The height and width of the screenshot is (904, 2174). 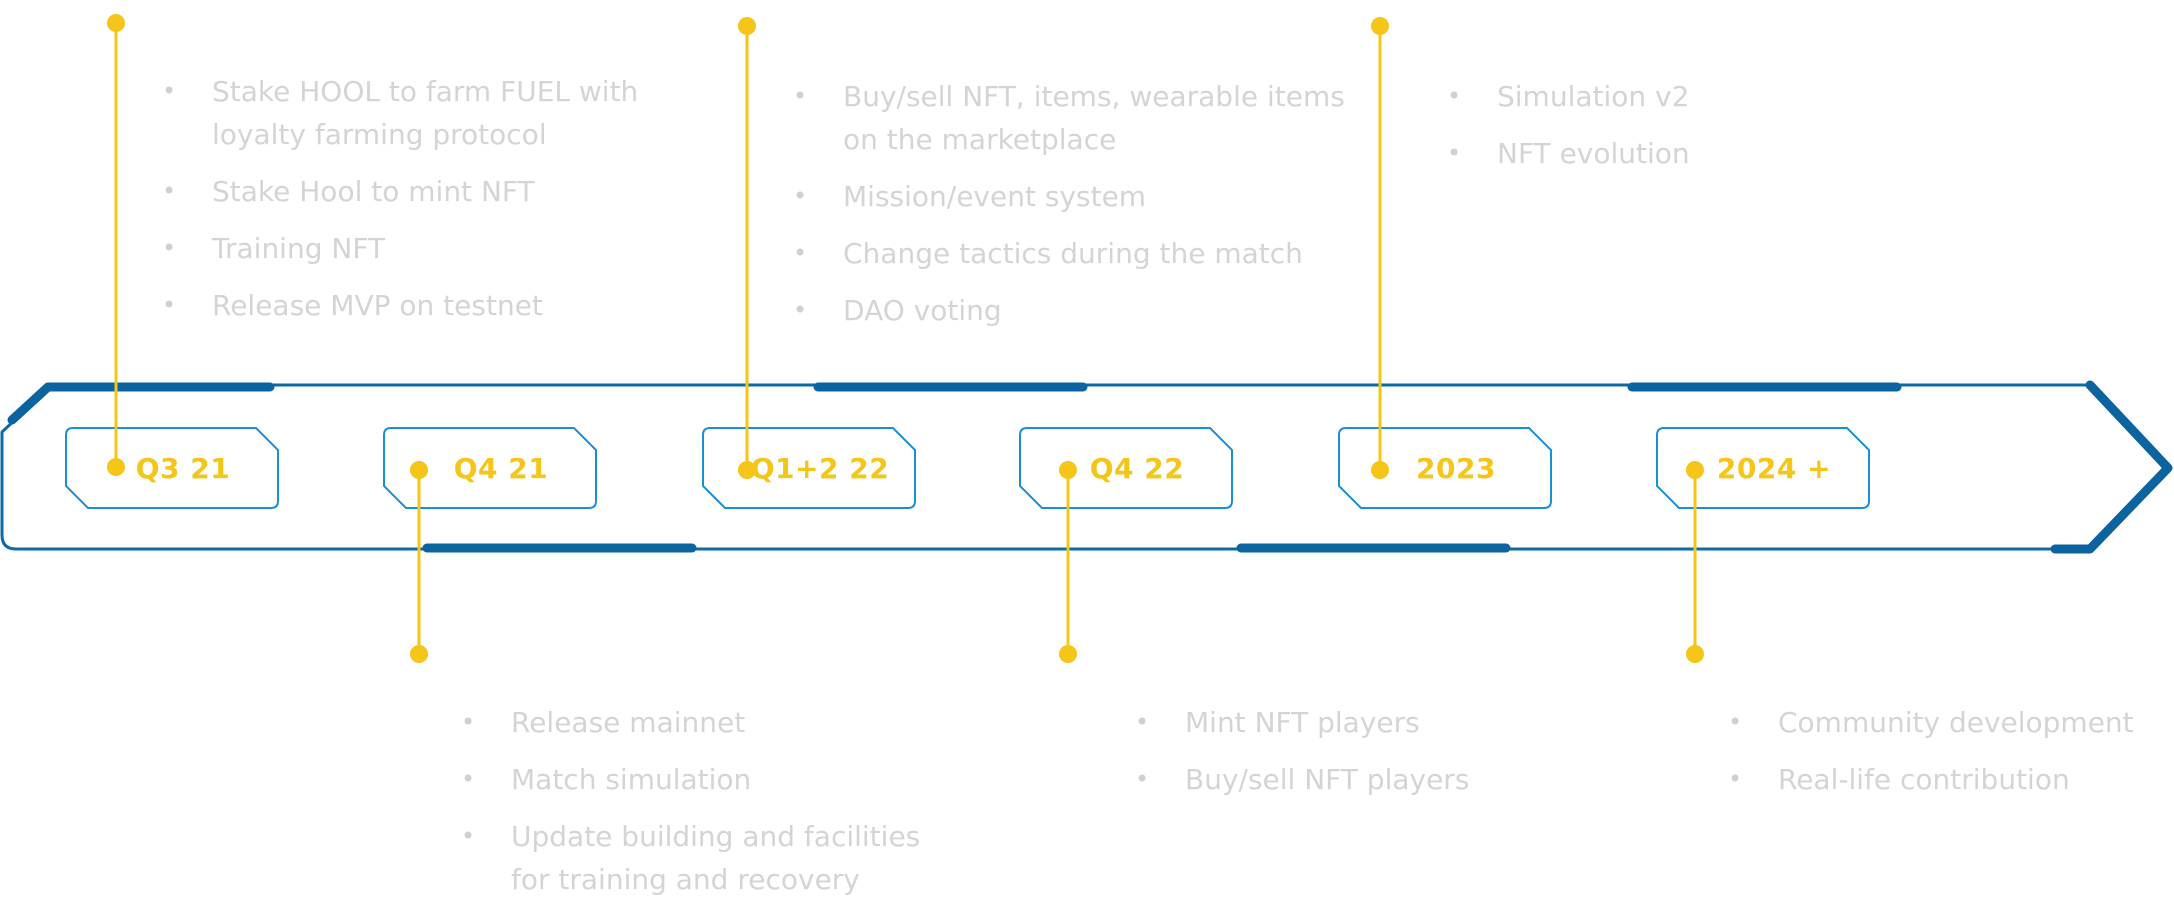 I want to click on list-item: Release mainnet, so click(x=701, y=722).